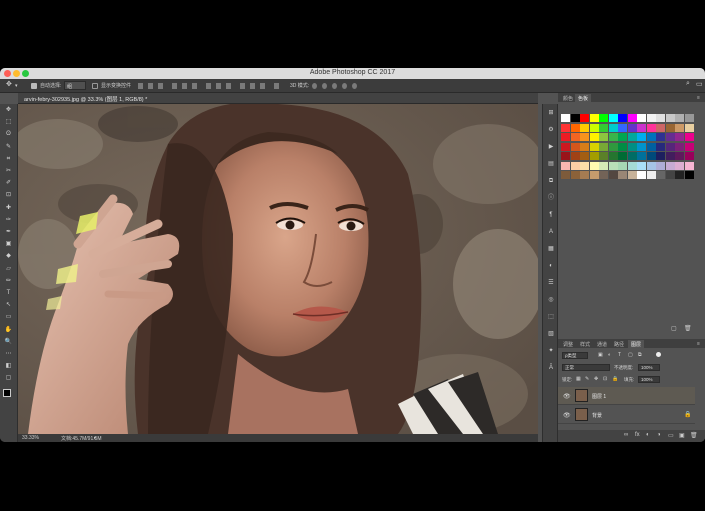 This screenshot has height=511, width=705. Describe the element at coordinates (242, 86) in the screenshot. I see `distribute-left-icon` at that location.